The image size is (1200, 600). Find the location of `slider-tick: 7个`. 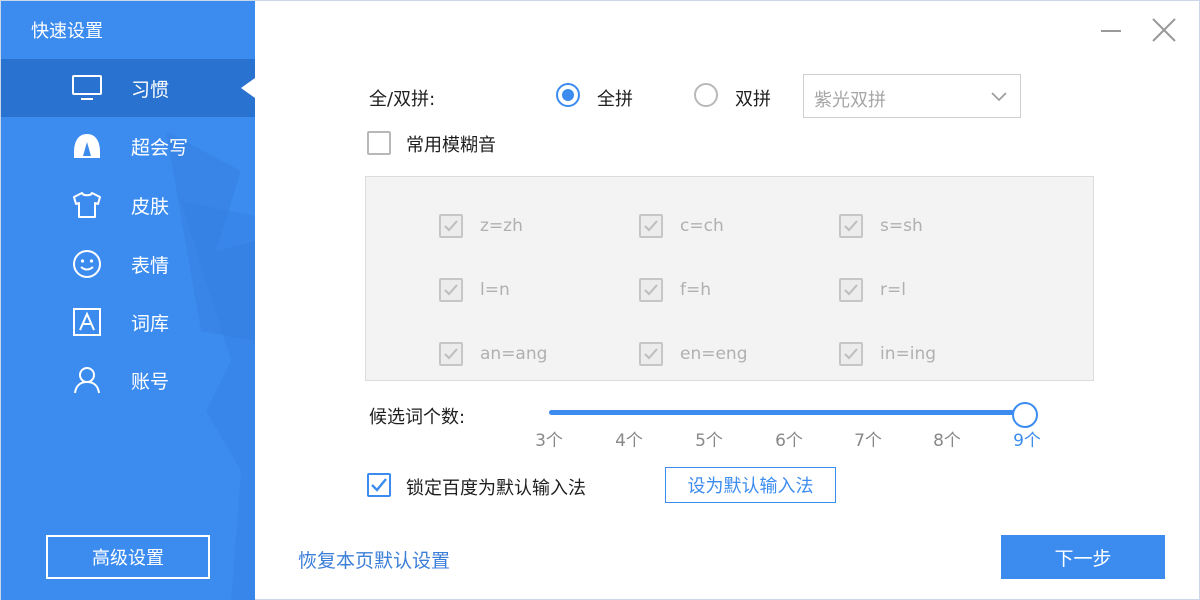

slider-tick: 7个 is located at coordinates (868, 438).